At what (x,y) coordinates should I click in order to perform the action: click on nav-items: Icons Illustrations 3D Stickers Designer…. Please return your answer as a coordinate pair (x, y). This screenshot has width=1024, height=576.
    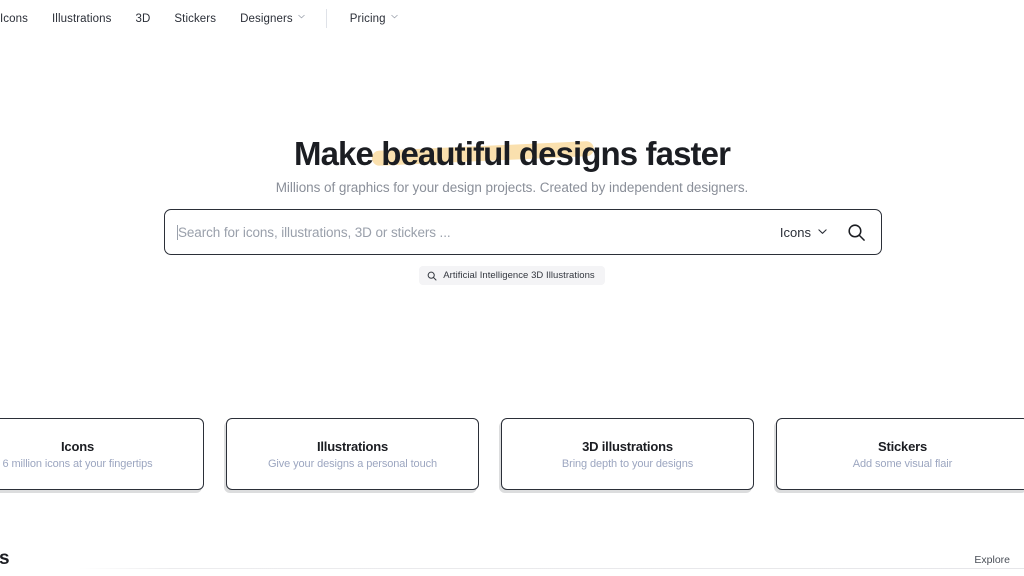
    Looking at the image, I should click on (205, 19).